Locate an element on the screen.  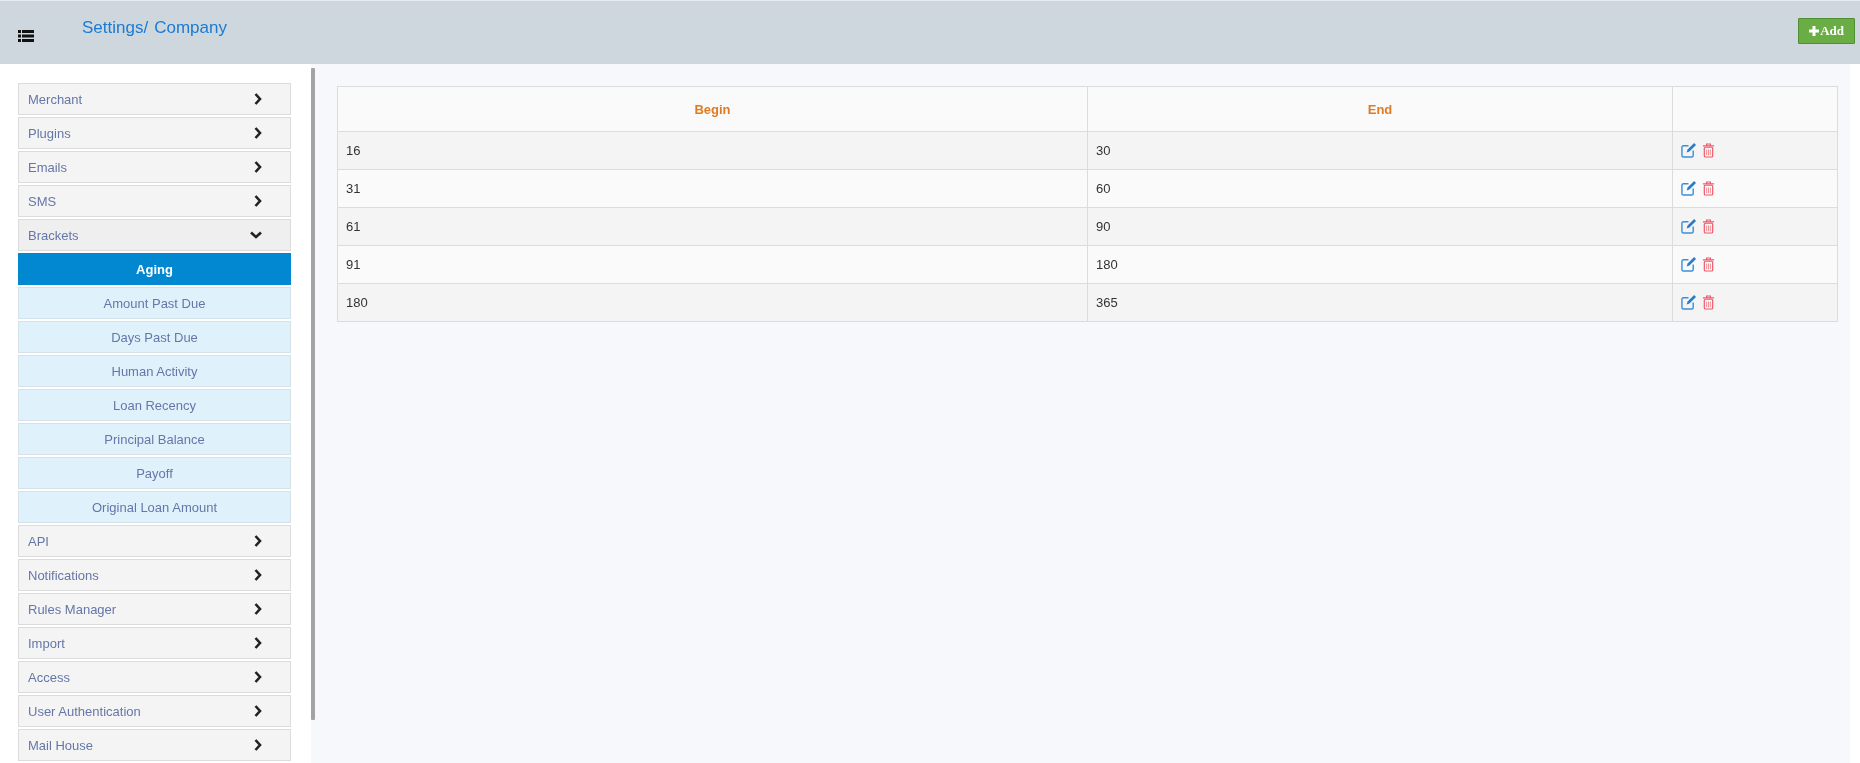
sidebar-subitem: Aging is located at coordinates (154, 269).